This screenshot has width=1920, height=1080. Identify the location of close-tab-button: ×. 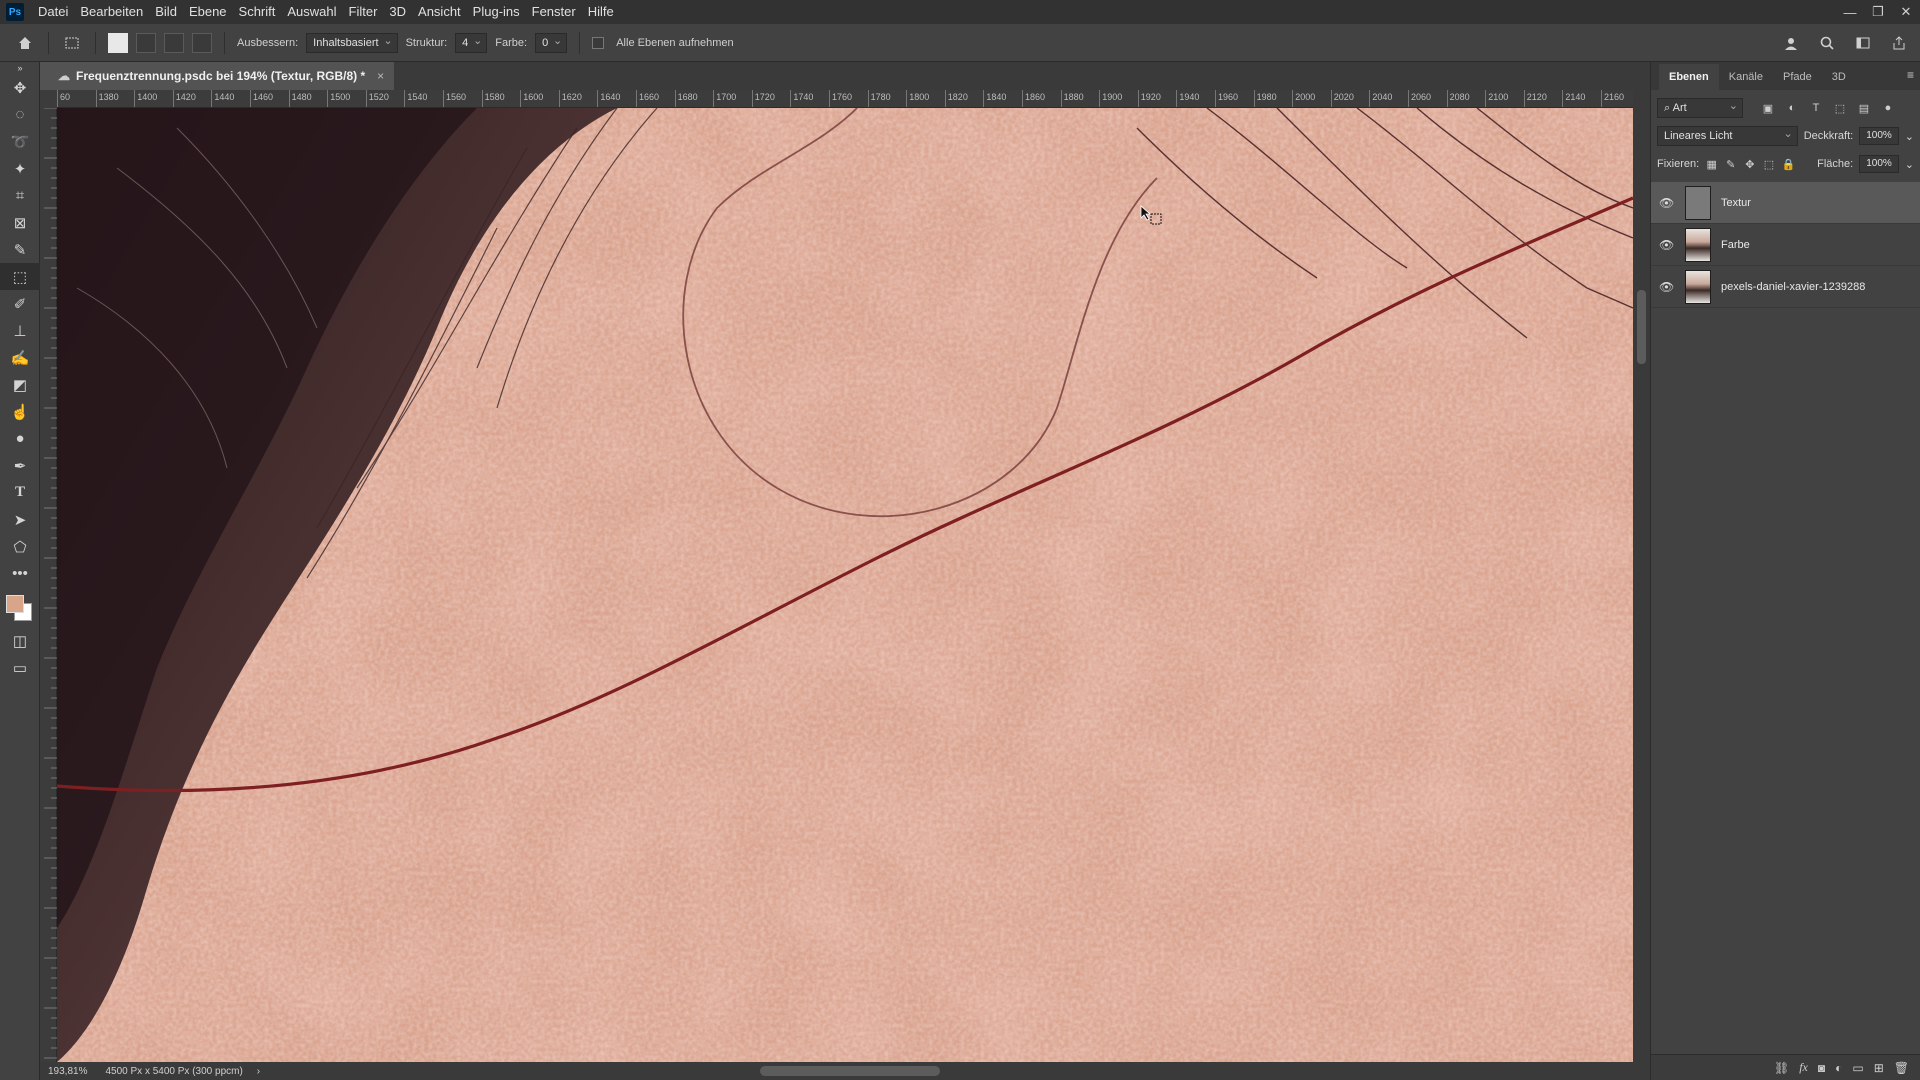
(380, 76).